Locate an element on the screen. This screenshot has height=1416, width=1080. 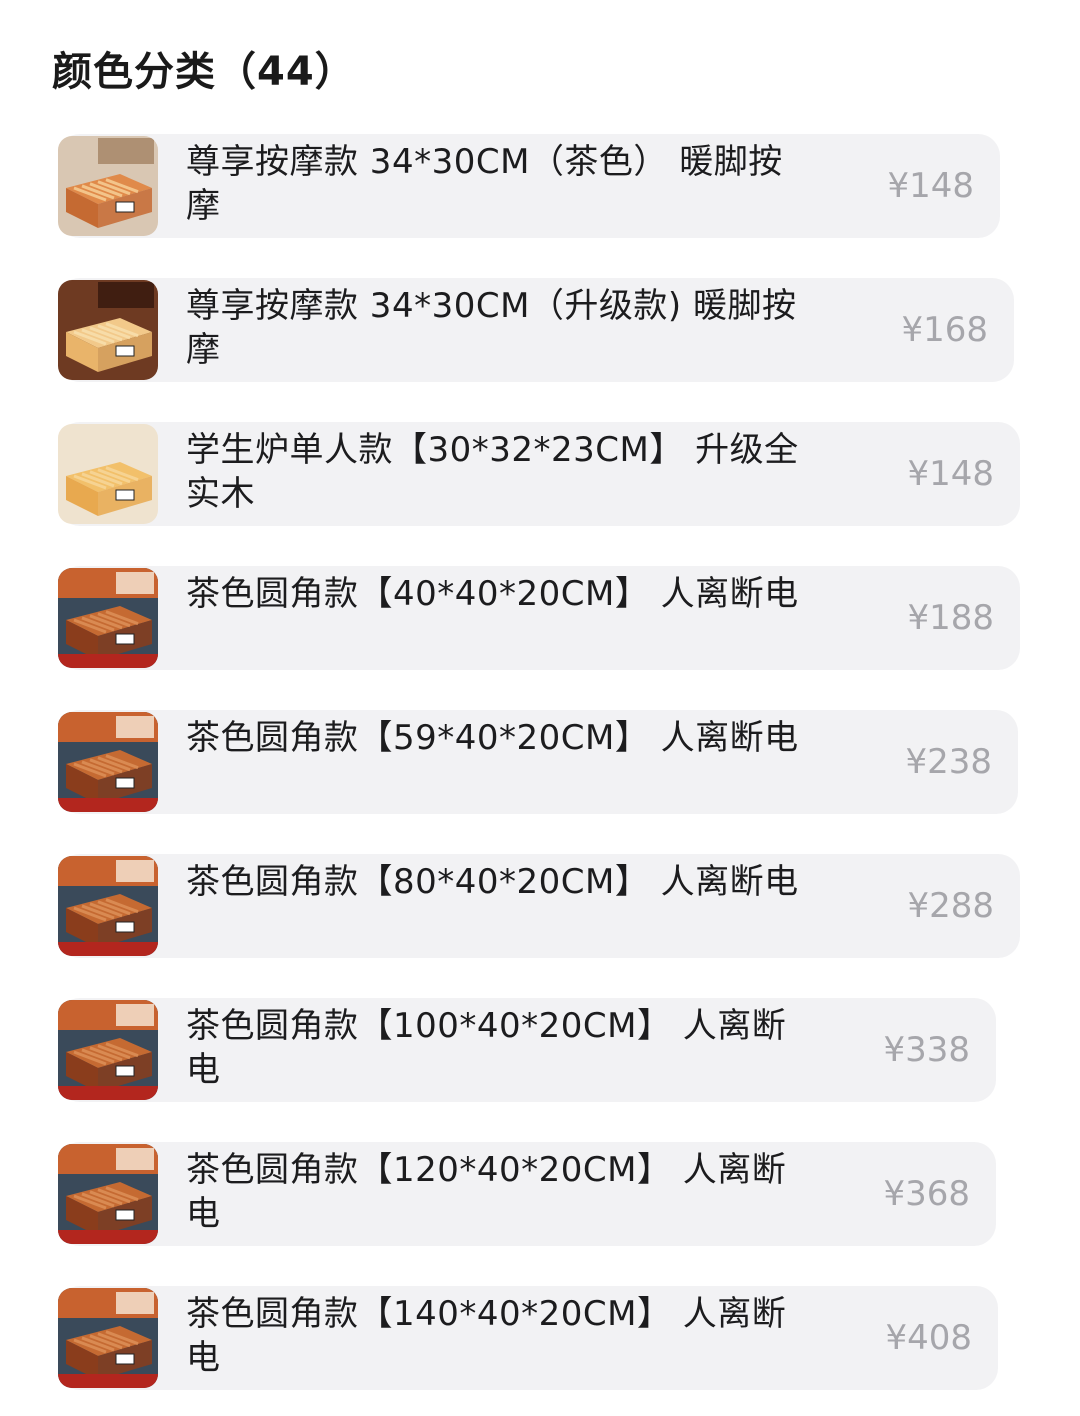
variant-name: 茶色圆角款【59*40*20CM】 人离断电 is located at coordinates (492, 738).